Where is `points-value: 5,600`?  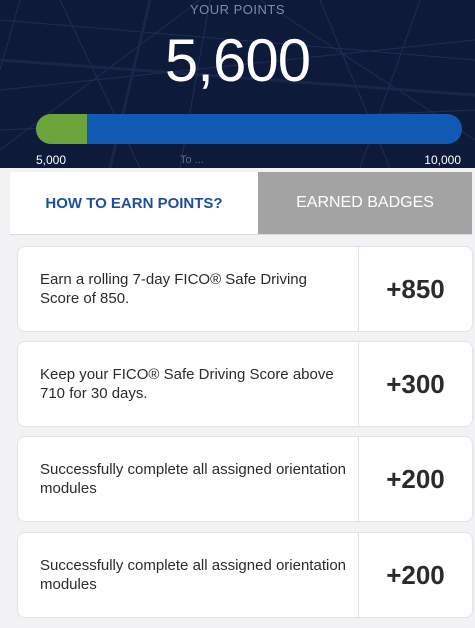 points-value: 5,600 is located at coordinates (237, 60).